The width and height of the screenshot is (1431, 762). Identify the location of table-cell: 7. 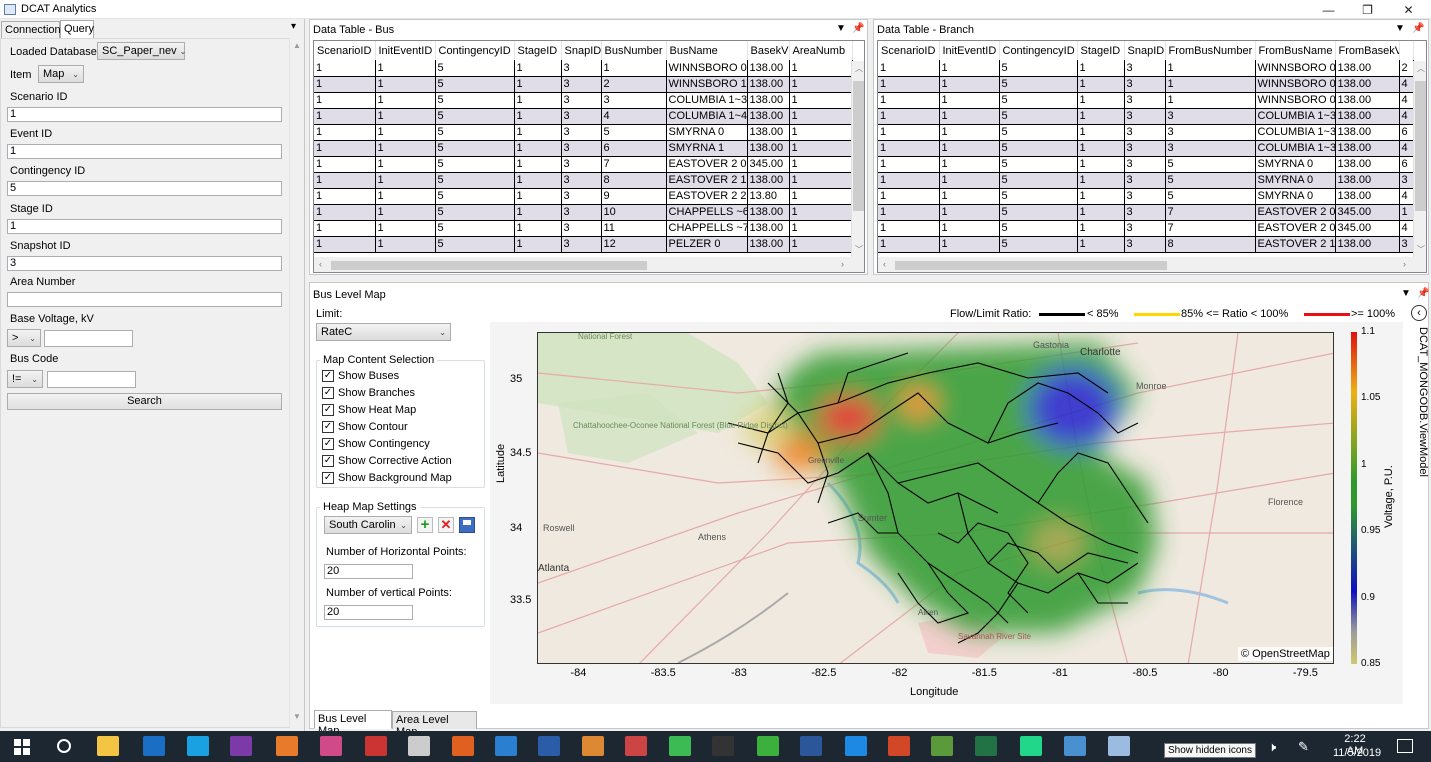
(1210, 228).